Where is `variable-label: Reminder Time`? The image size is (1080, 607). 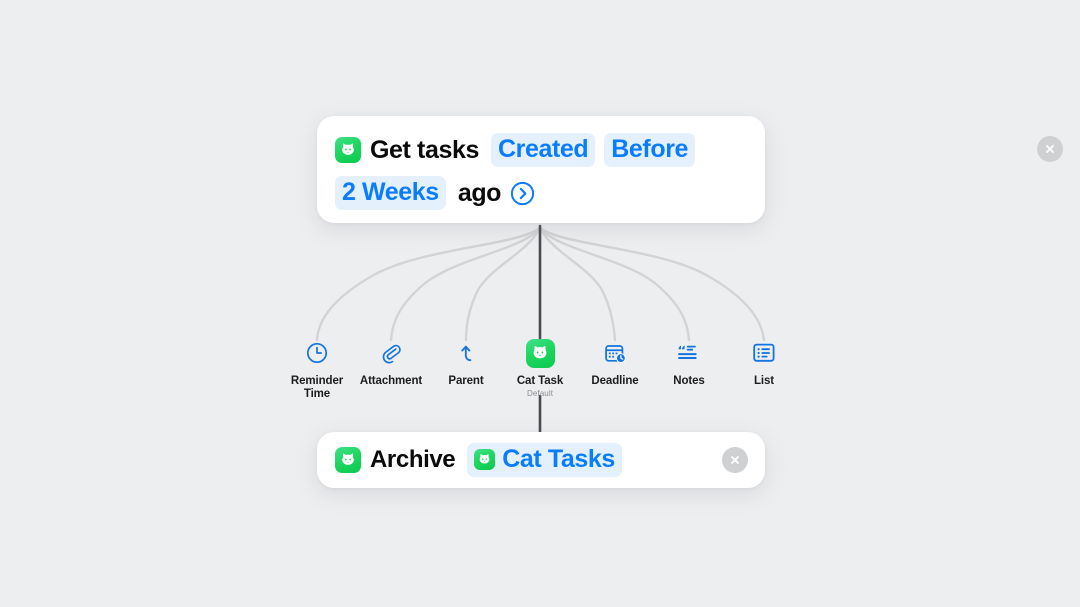
variable-label: Reminder Time is located at coordinates (317, 388).